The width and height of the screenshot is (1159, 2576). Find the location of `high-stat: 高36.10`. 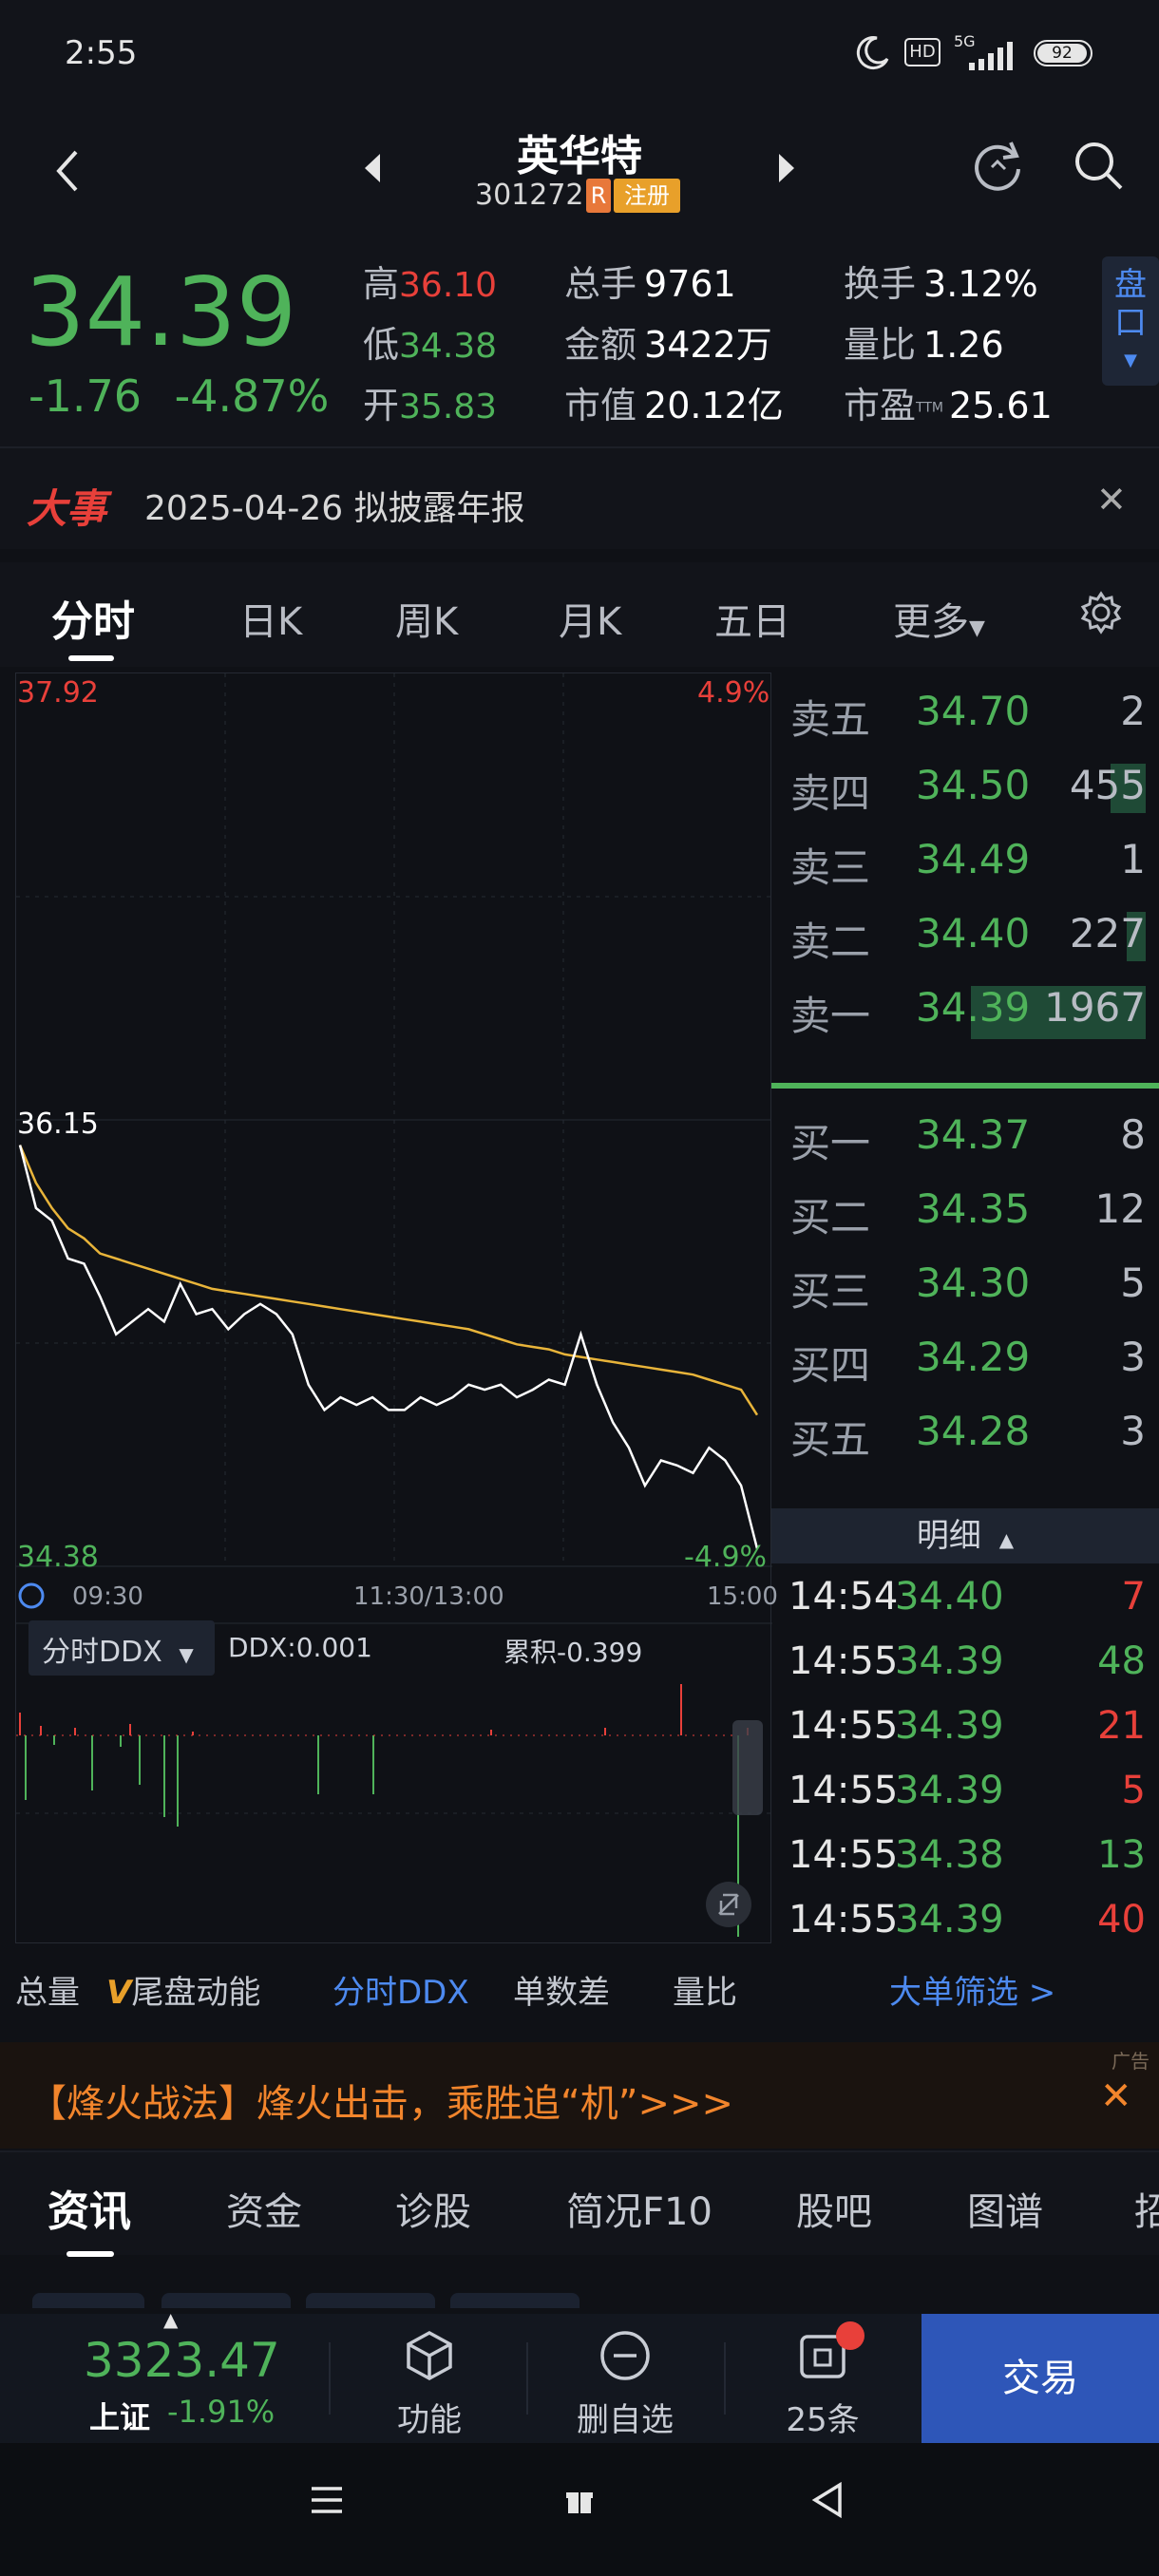

high-stat: 高36.10 is located at coordinates (430, 281).